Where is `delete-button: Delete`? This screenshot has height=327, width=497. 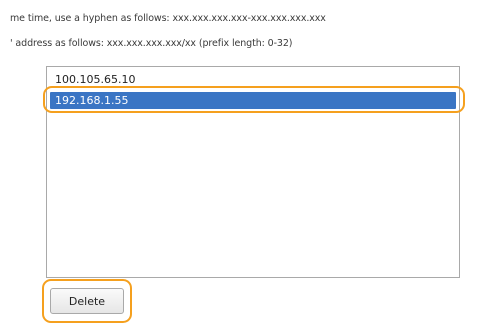
delete-button: Delete is located at coordinates (87, 301).